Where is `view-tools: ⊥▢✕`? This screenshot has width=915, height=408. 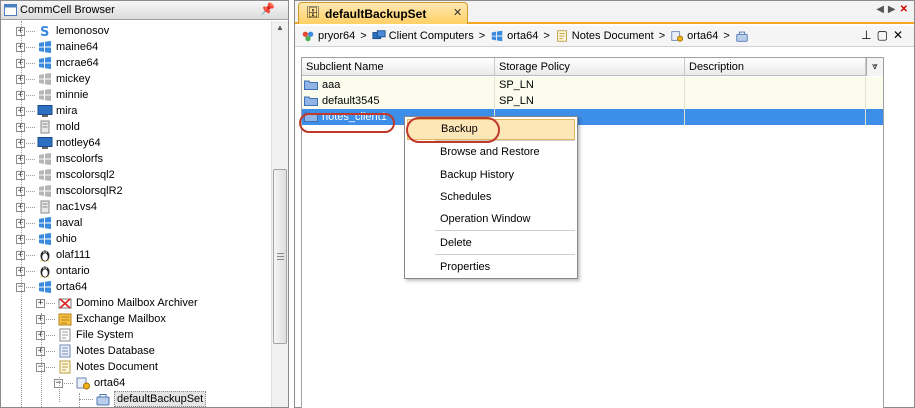 view-tools: ⊥▢✕ is located at coordinates (884, 35).